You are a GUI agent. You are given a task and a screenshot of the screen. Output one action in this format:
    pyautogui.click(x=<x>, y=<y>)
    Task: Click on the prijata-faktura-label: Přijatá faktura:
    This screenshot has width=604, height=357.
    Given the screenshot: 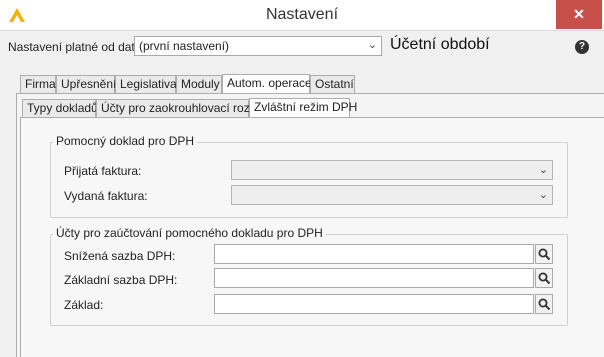 What is the action you would take?
    pyautogui.click(x=103, y=171)
    